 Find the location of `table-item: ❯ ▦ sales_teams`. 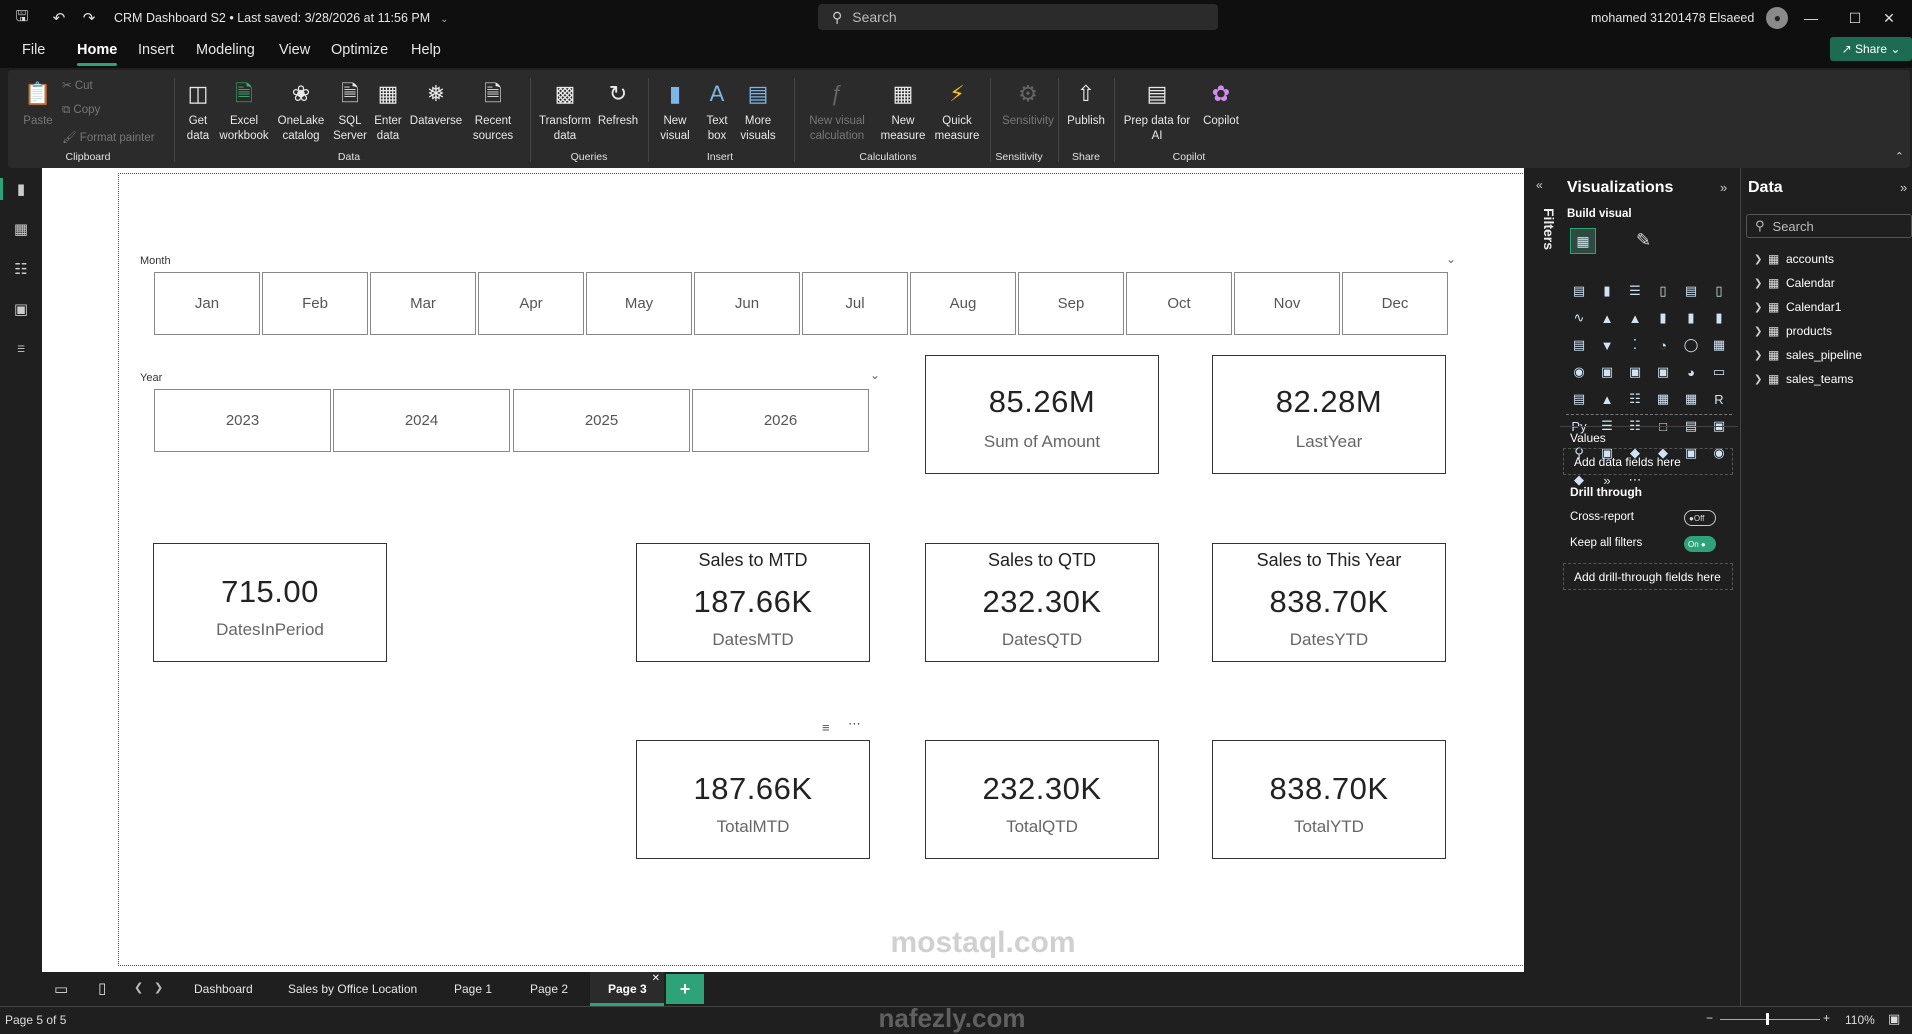

table-item: ❯ ▦ sales_teams is located at coordinates (1803, 379).